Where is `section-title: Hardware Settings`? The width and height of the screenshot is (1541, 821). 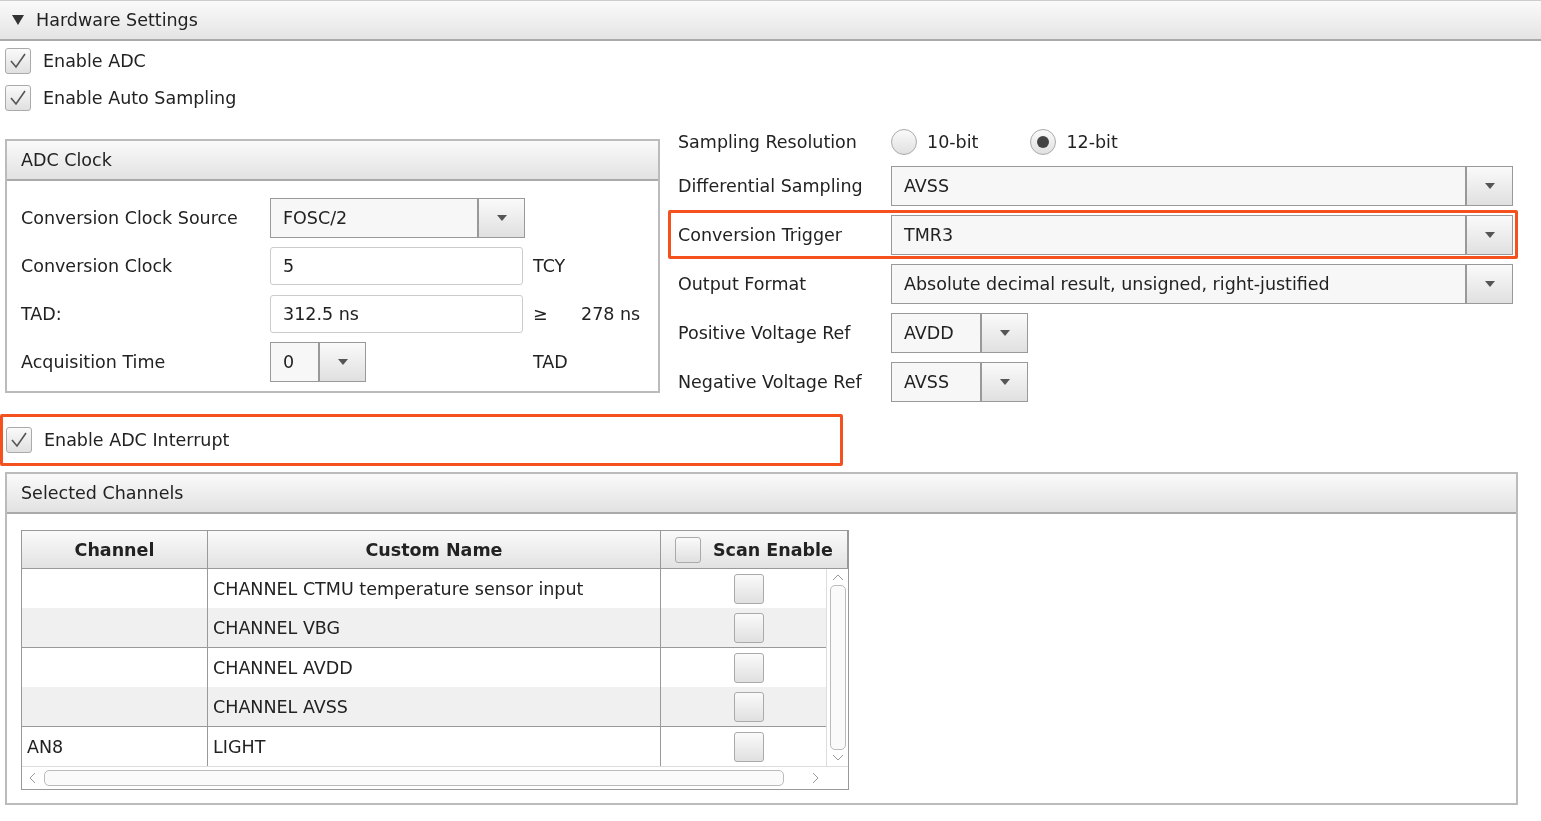 section-title: Hardware Settings is located at coordinates (117, 20).